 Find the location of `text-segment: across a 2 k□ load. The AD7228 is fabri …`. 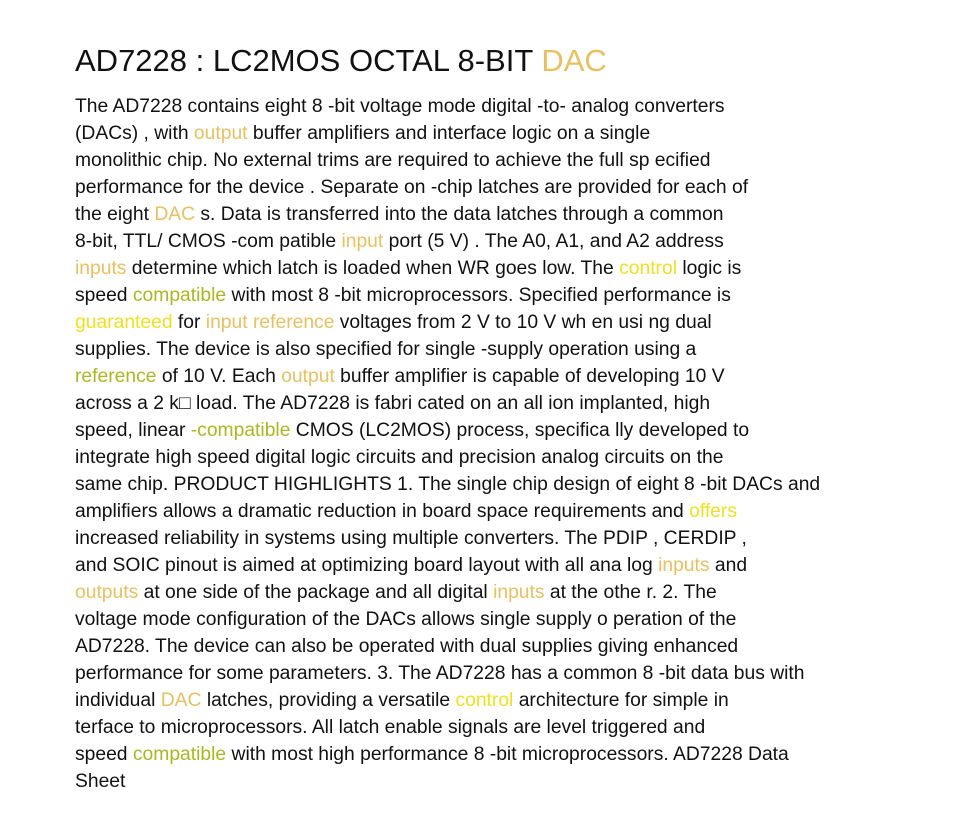

text-segment: across a 2 k□ load. The AD7228 is fabri … is located at coordinates (393, 403).